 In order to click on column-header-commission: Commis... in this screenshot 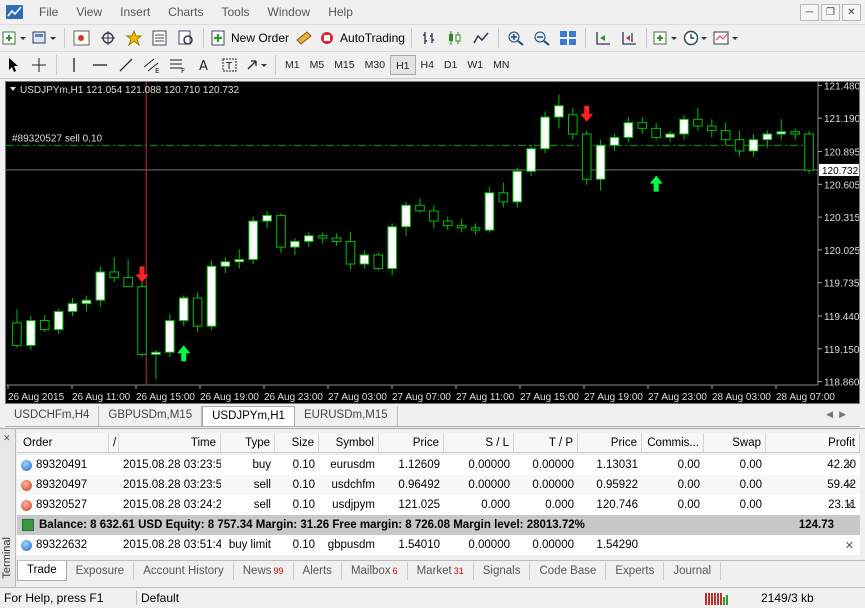, I will do `click(673, 442)`.